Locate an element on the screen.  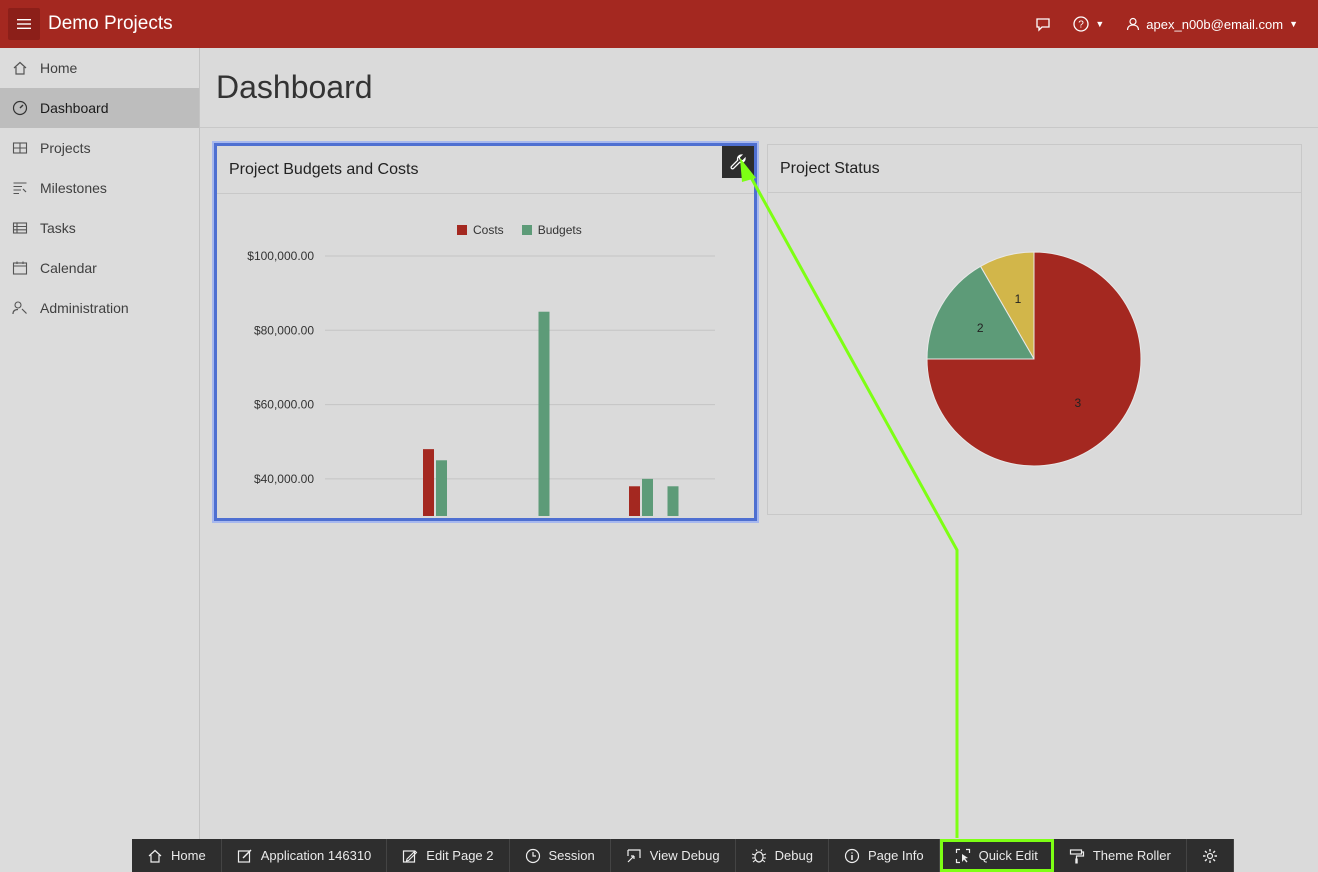
sidebar-item-home: Home is located at coordinates (99, 68).